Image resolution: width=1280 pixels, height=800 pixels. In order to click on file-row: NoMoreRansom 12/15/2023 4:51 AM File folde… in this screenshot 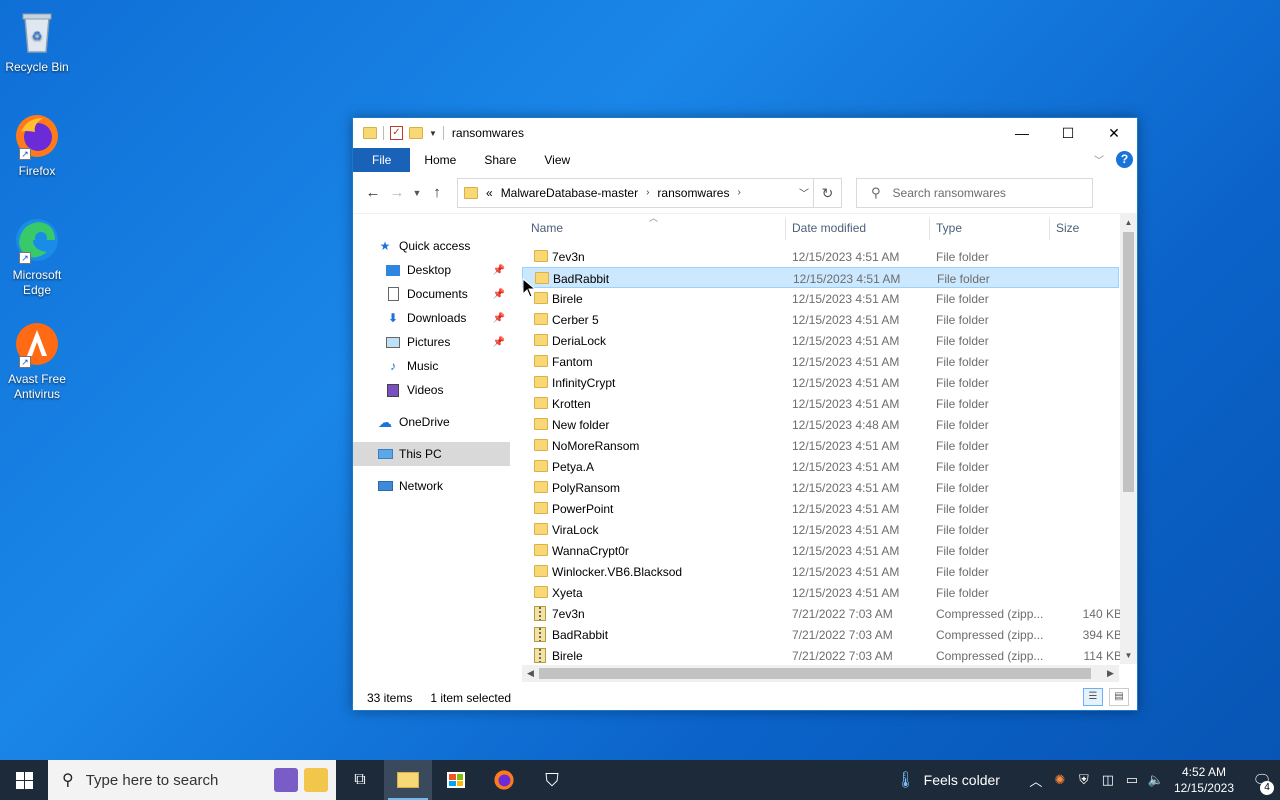, I will do `click(820, 445)`.